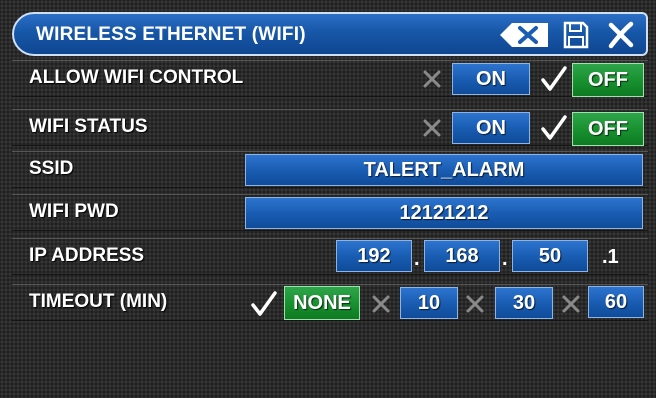 This screenshot has width=656, height=398. Describe the element at coordinates (322, 303) in the screenshot. I see `timeout-option-none-button: NONE` at that location.